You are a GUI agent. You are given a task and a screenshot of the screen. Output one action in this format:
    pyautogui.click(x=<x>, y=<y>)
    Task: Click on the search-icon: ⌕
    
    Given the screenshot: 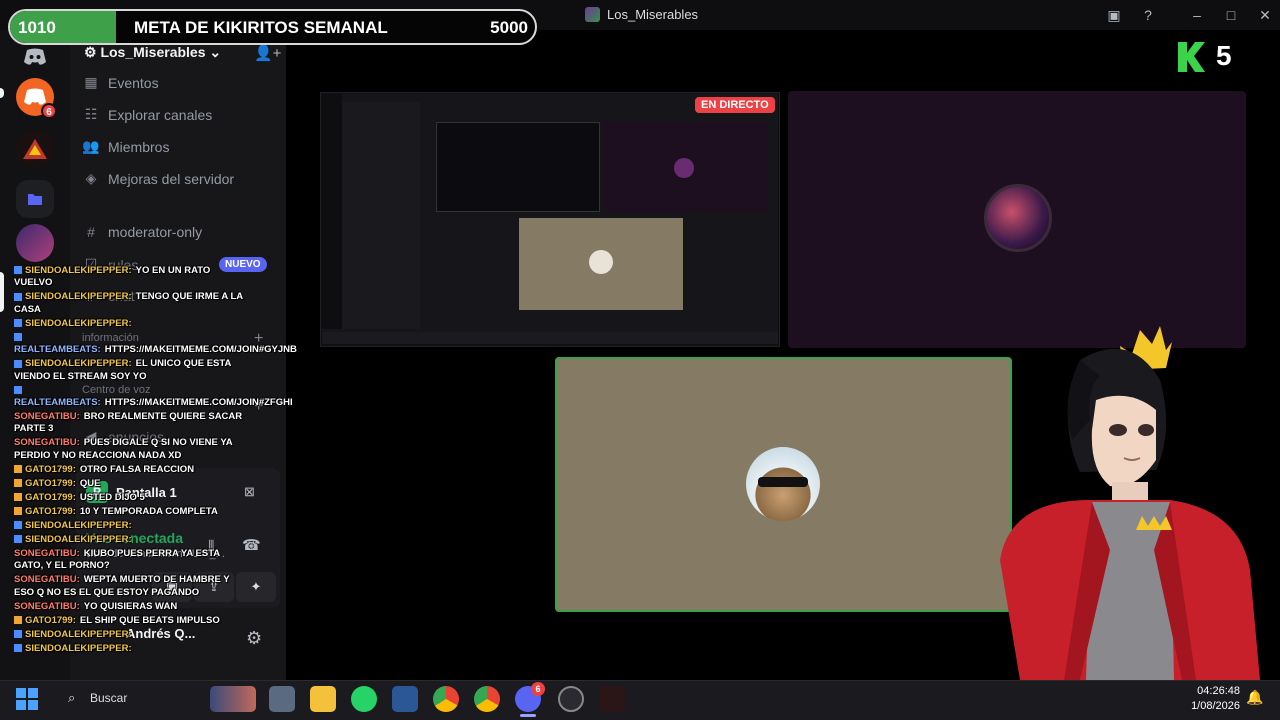 What is the action you would take?
    pyautogui.click(x=71, y=698)
    